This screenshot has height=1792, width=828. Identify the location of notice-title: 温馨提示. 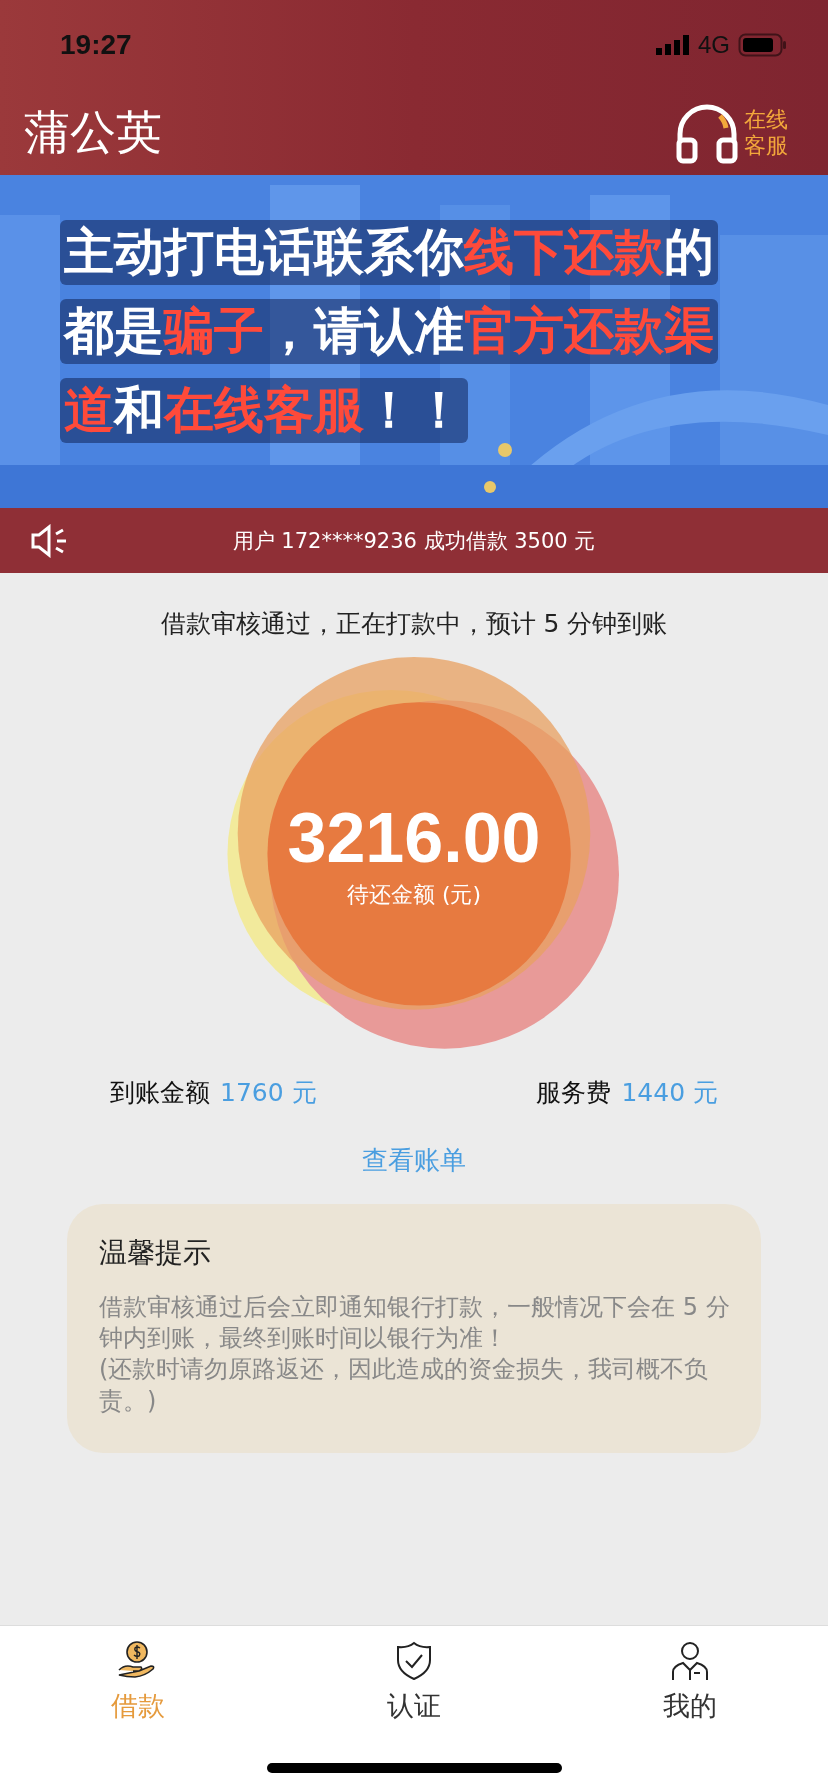
(155, 1253).